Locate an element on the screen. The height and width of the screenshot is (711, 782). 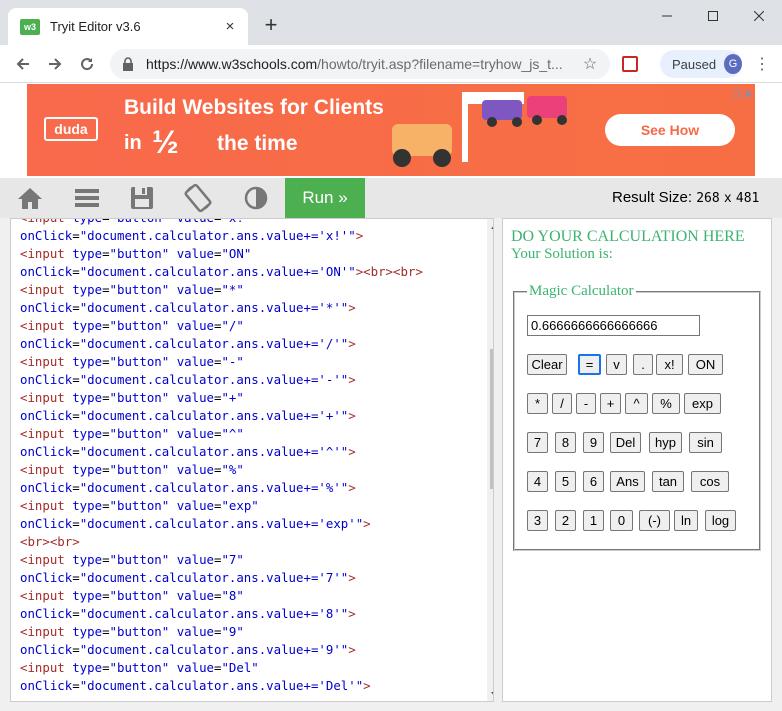
answer-field is located at coordinates (613, 325).